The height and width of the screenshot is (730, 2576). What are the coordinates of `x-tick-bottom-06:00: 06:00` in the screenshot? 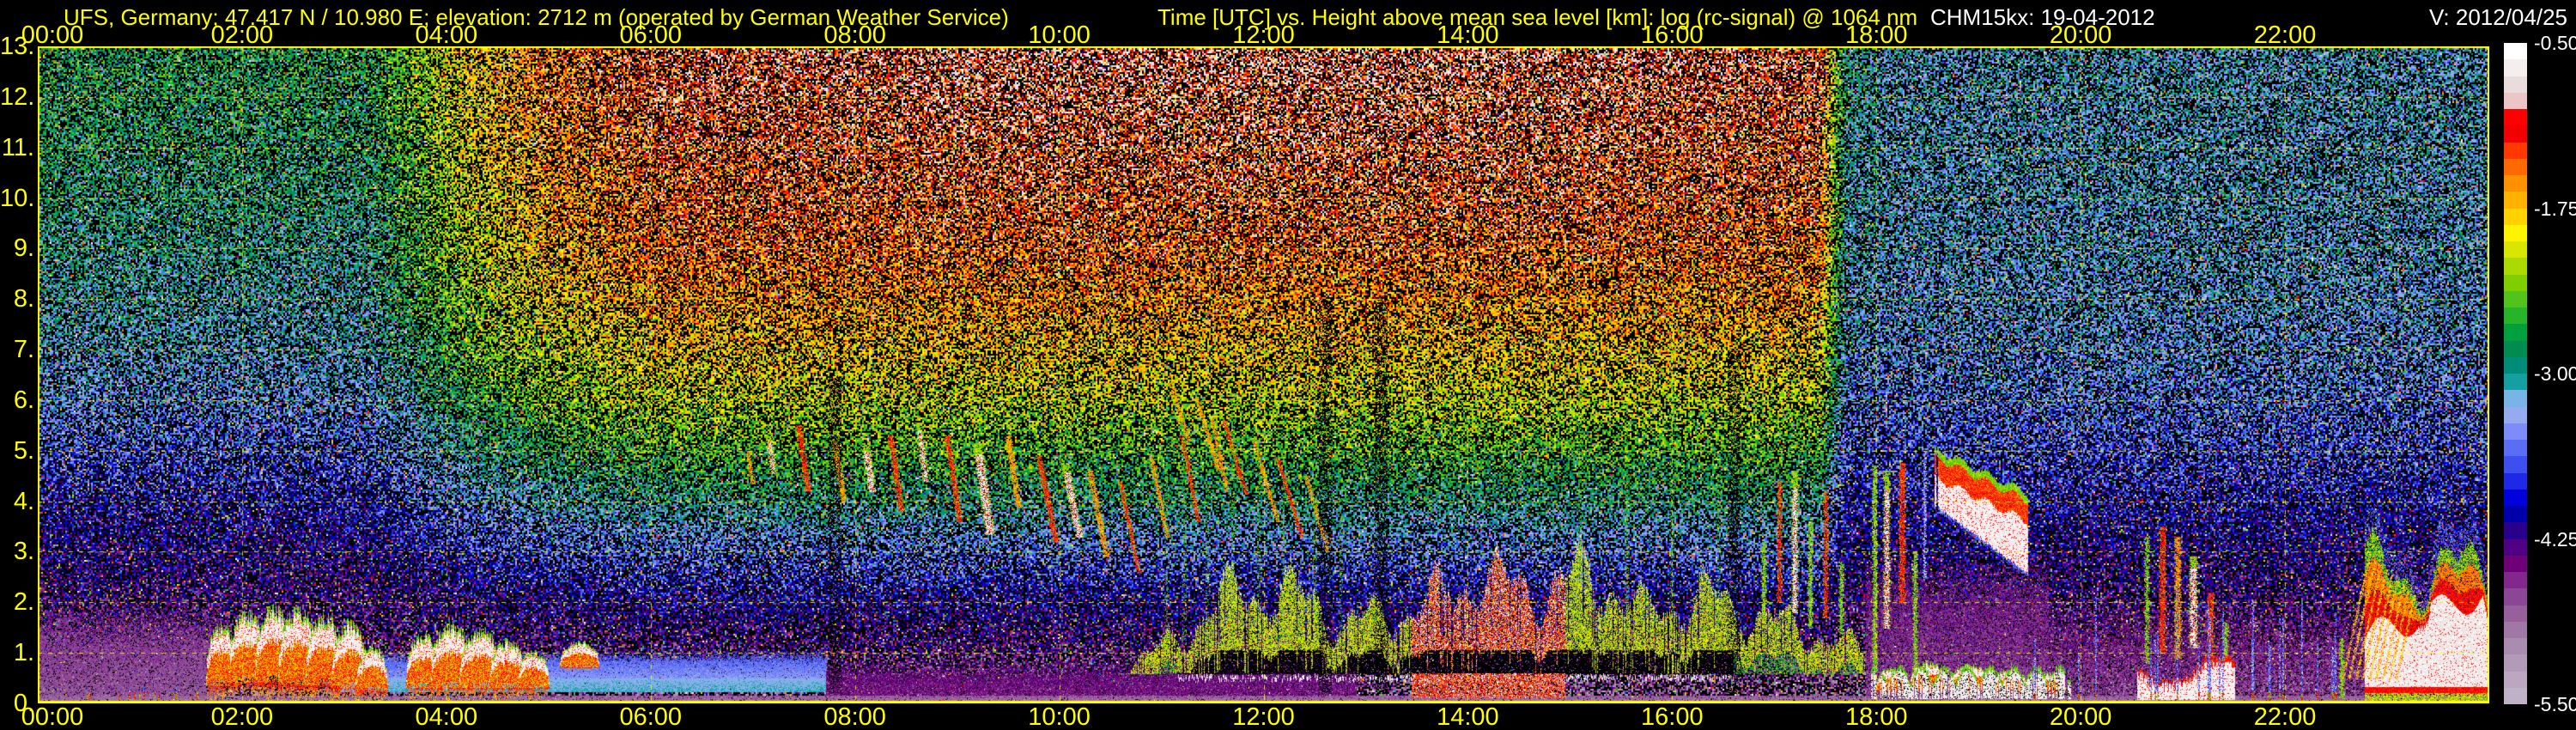 It's located at (651, 716).